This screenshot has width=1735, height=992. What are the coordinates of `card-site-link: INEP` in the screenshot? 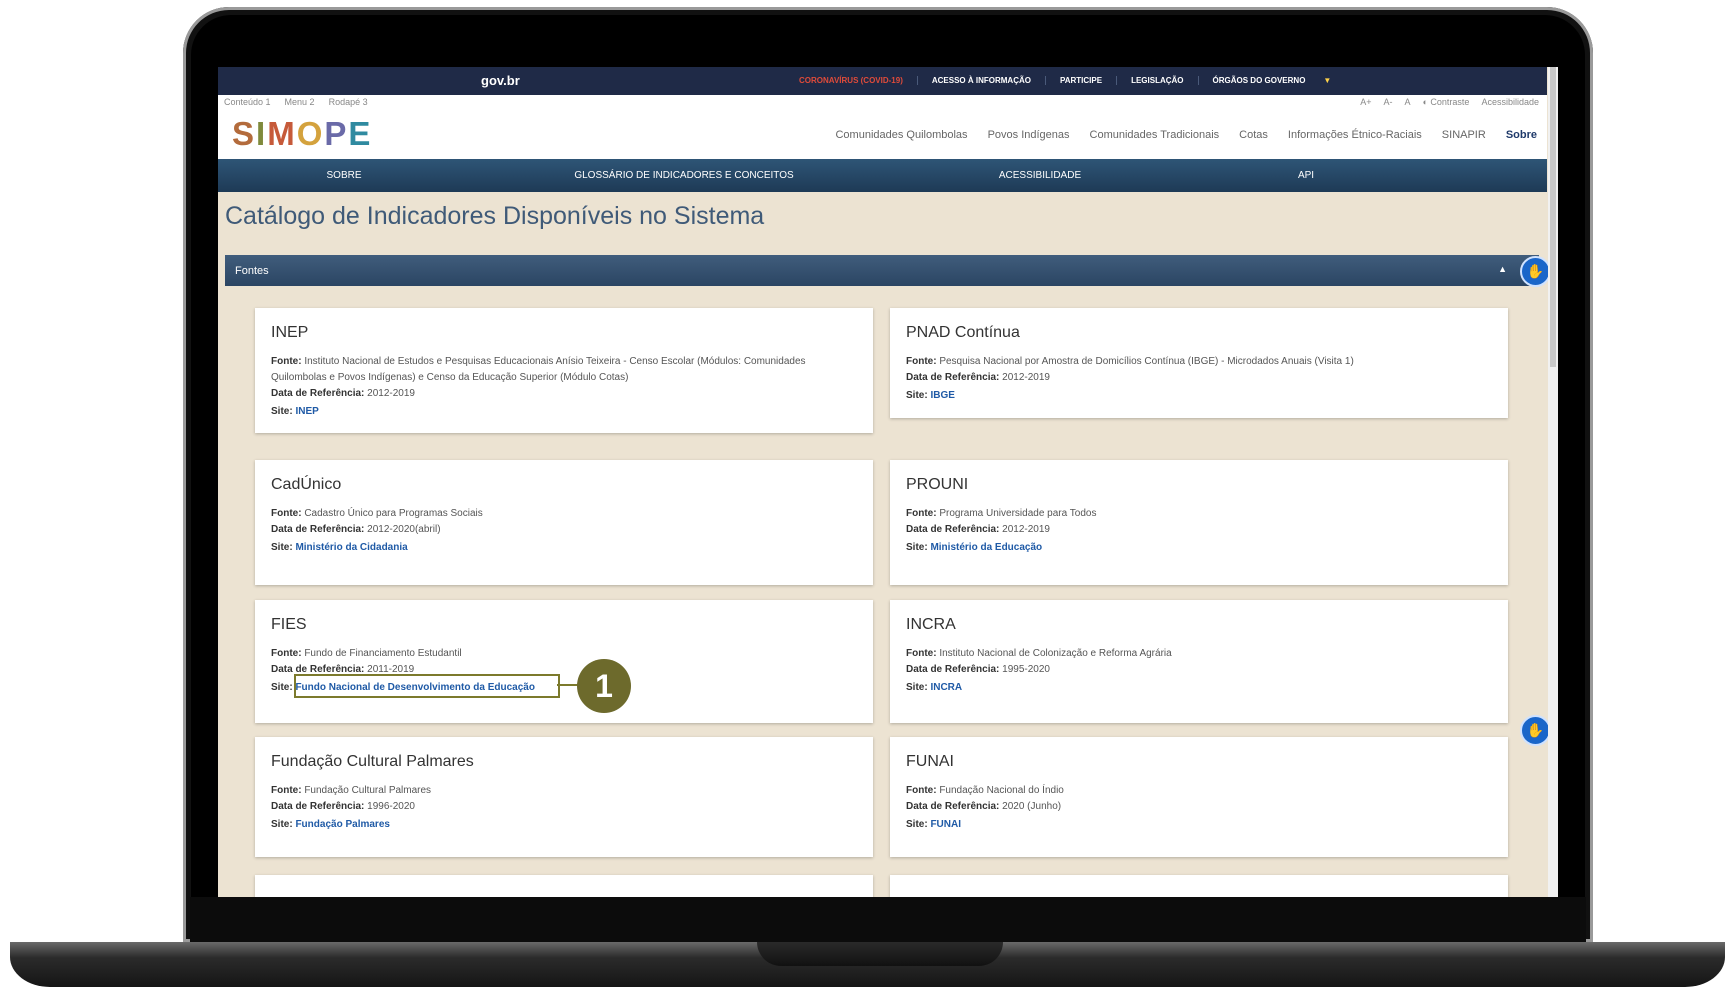 It's located at (306, 411).